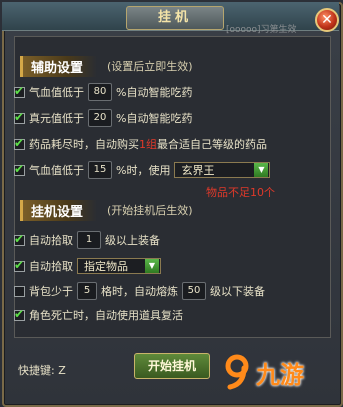  What do you see at coordinates (150, 66) in the screenshot?
I see `assist-subheading: (设置后立即生效)` at bounding box center [150, 66].